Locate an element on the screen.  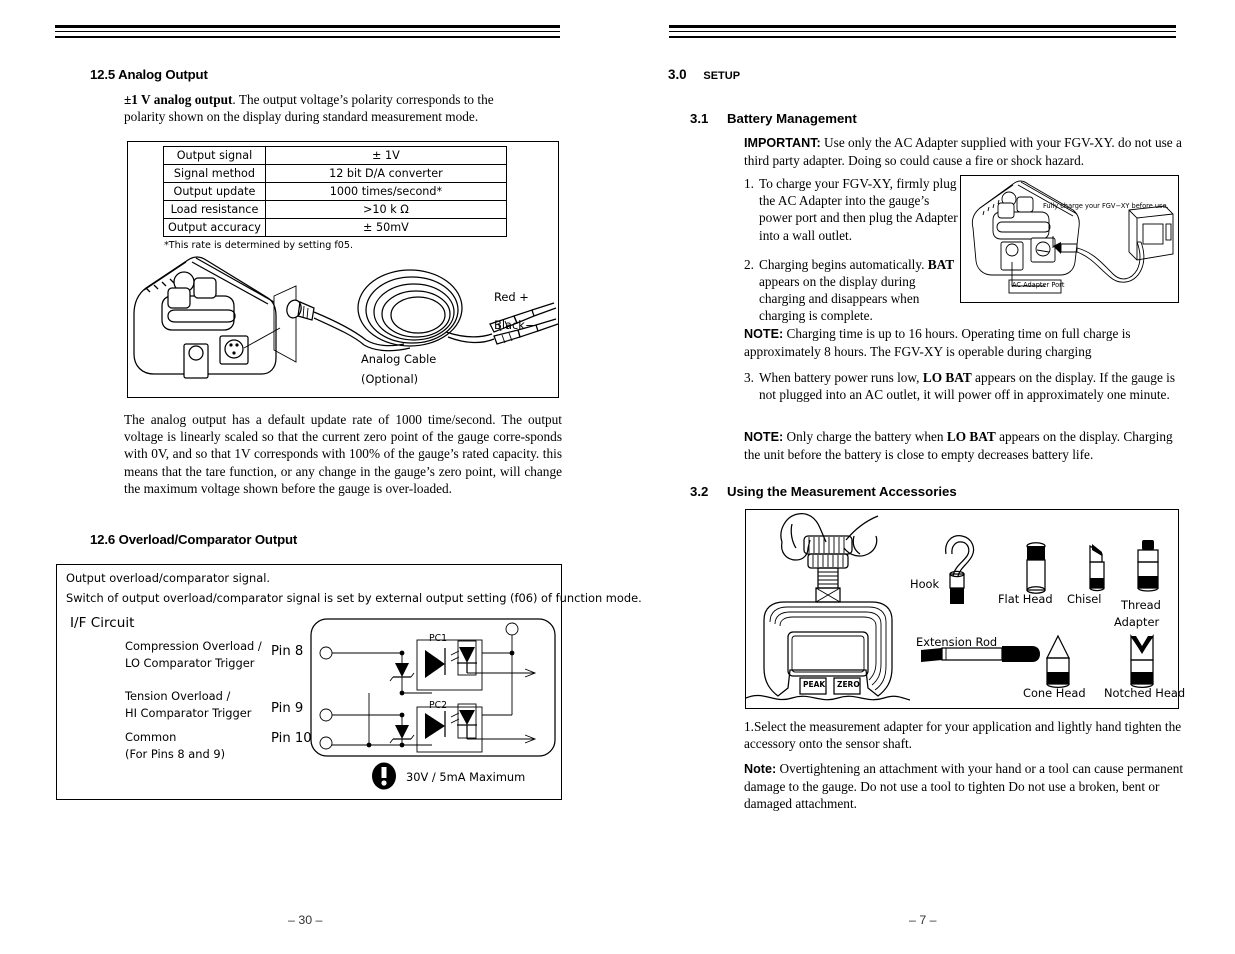
list-item-bold: LO BAT is located at coordinates (947, 377).